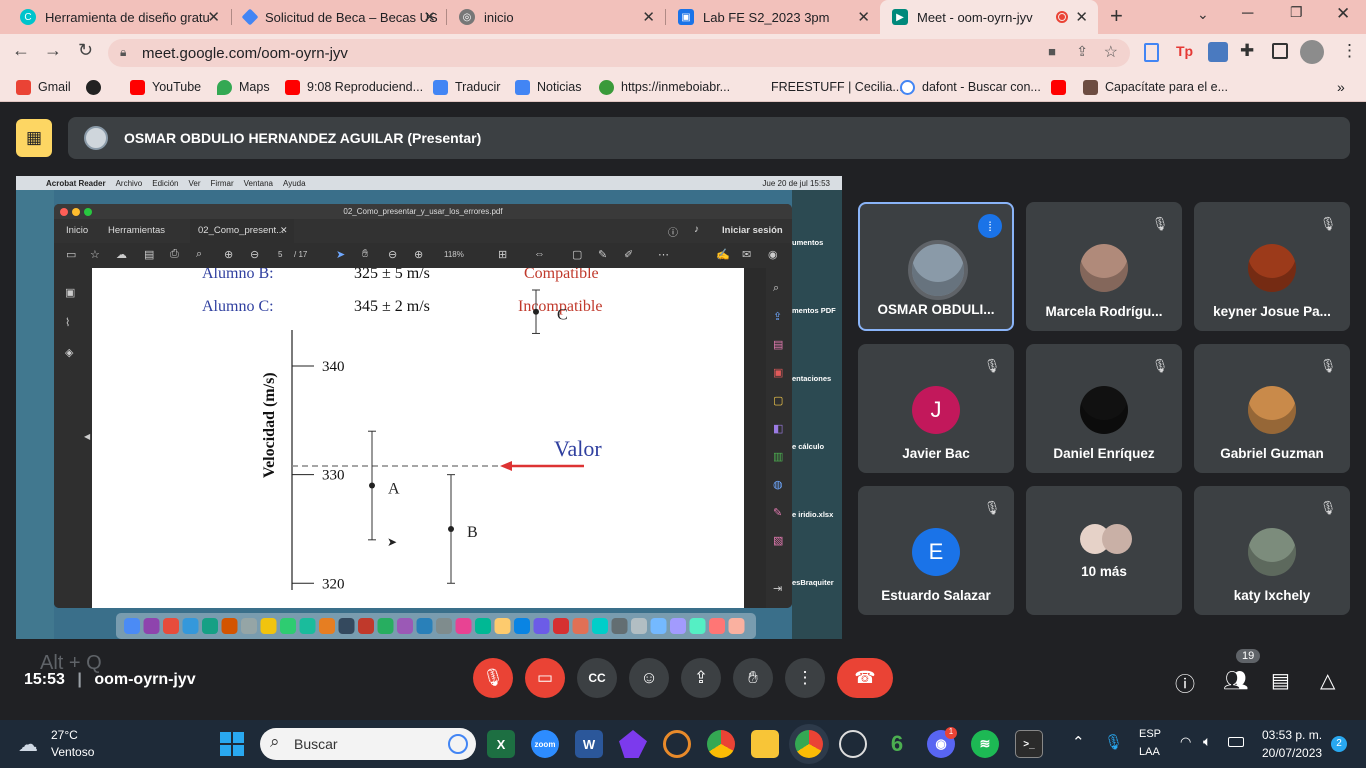 The image size is (1366, 768). What do you see at coordinates (778, 484) in the screenshot?
I see `protect-icon: ◍` at bounding box center [778, 484].